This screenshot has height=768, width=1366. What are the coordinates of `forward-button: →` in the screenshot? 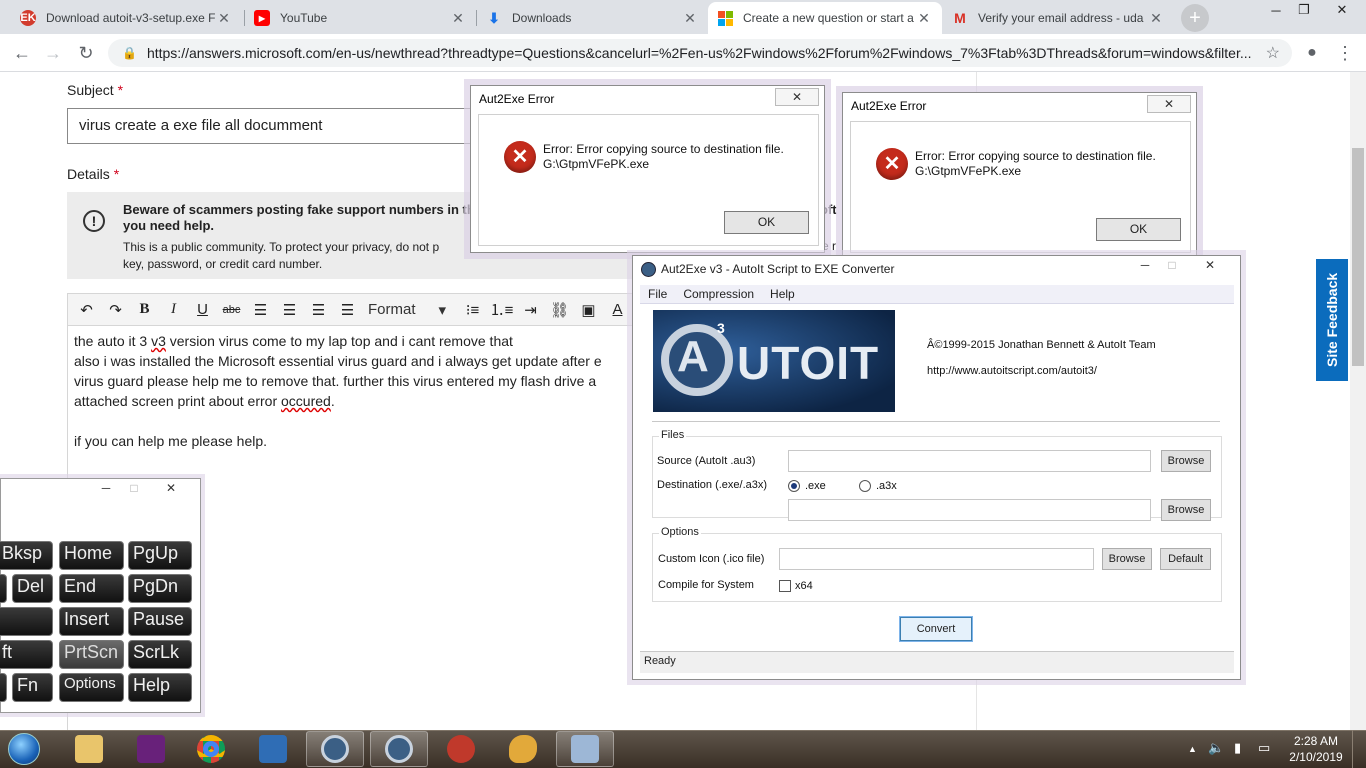 It's located at (53, 53).